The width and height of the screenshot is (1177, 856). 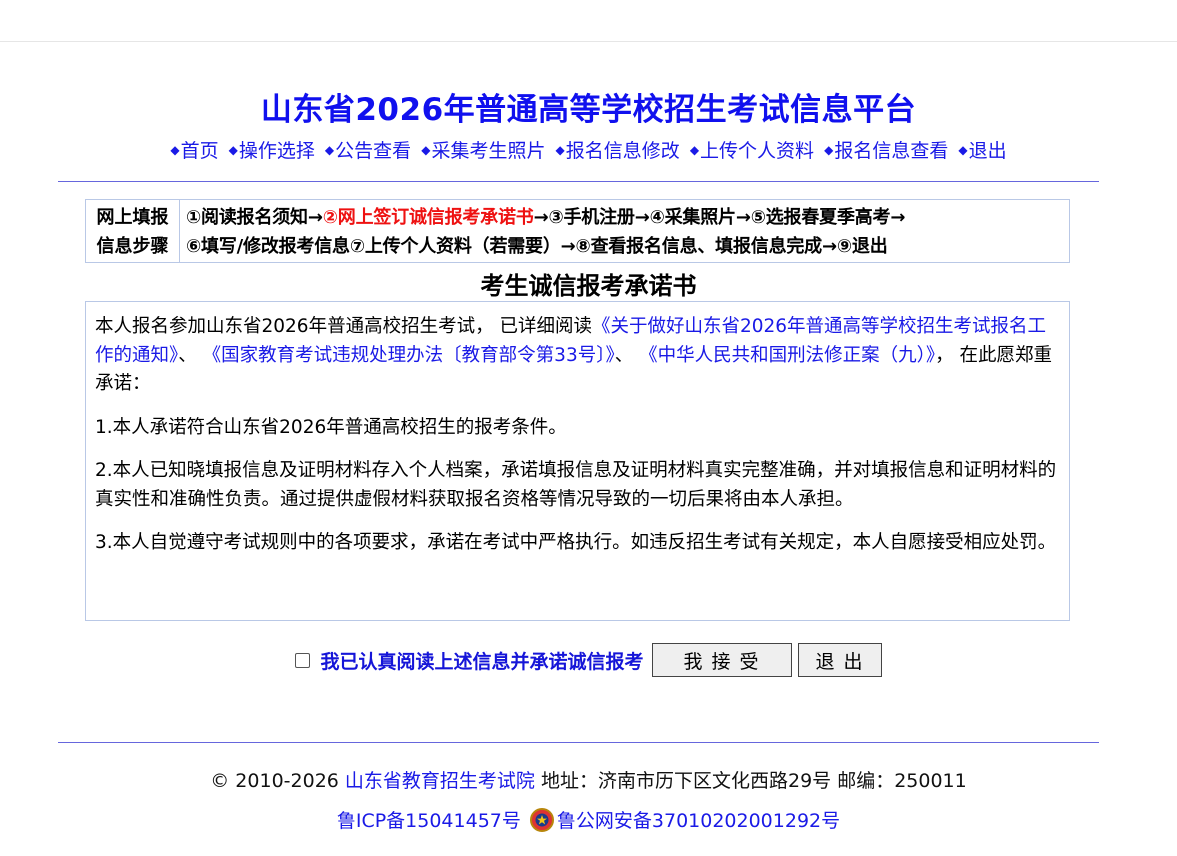 What do you see at coordinates (721, 660) in the screenshot?
I see `accept-button: 我接受` at bounding box center [721, 660].